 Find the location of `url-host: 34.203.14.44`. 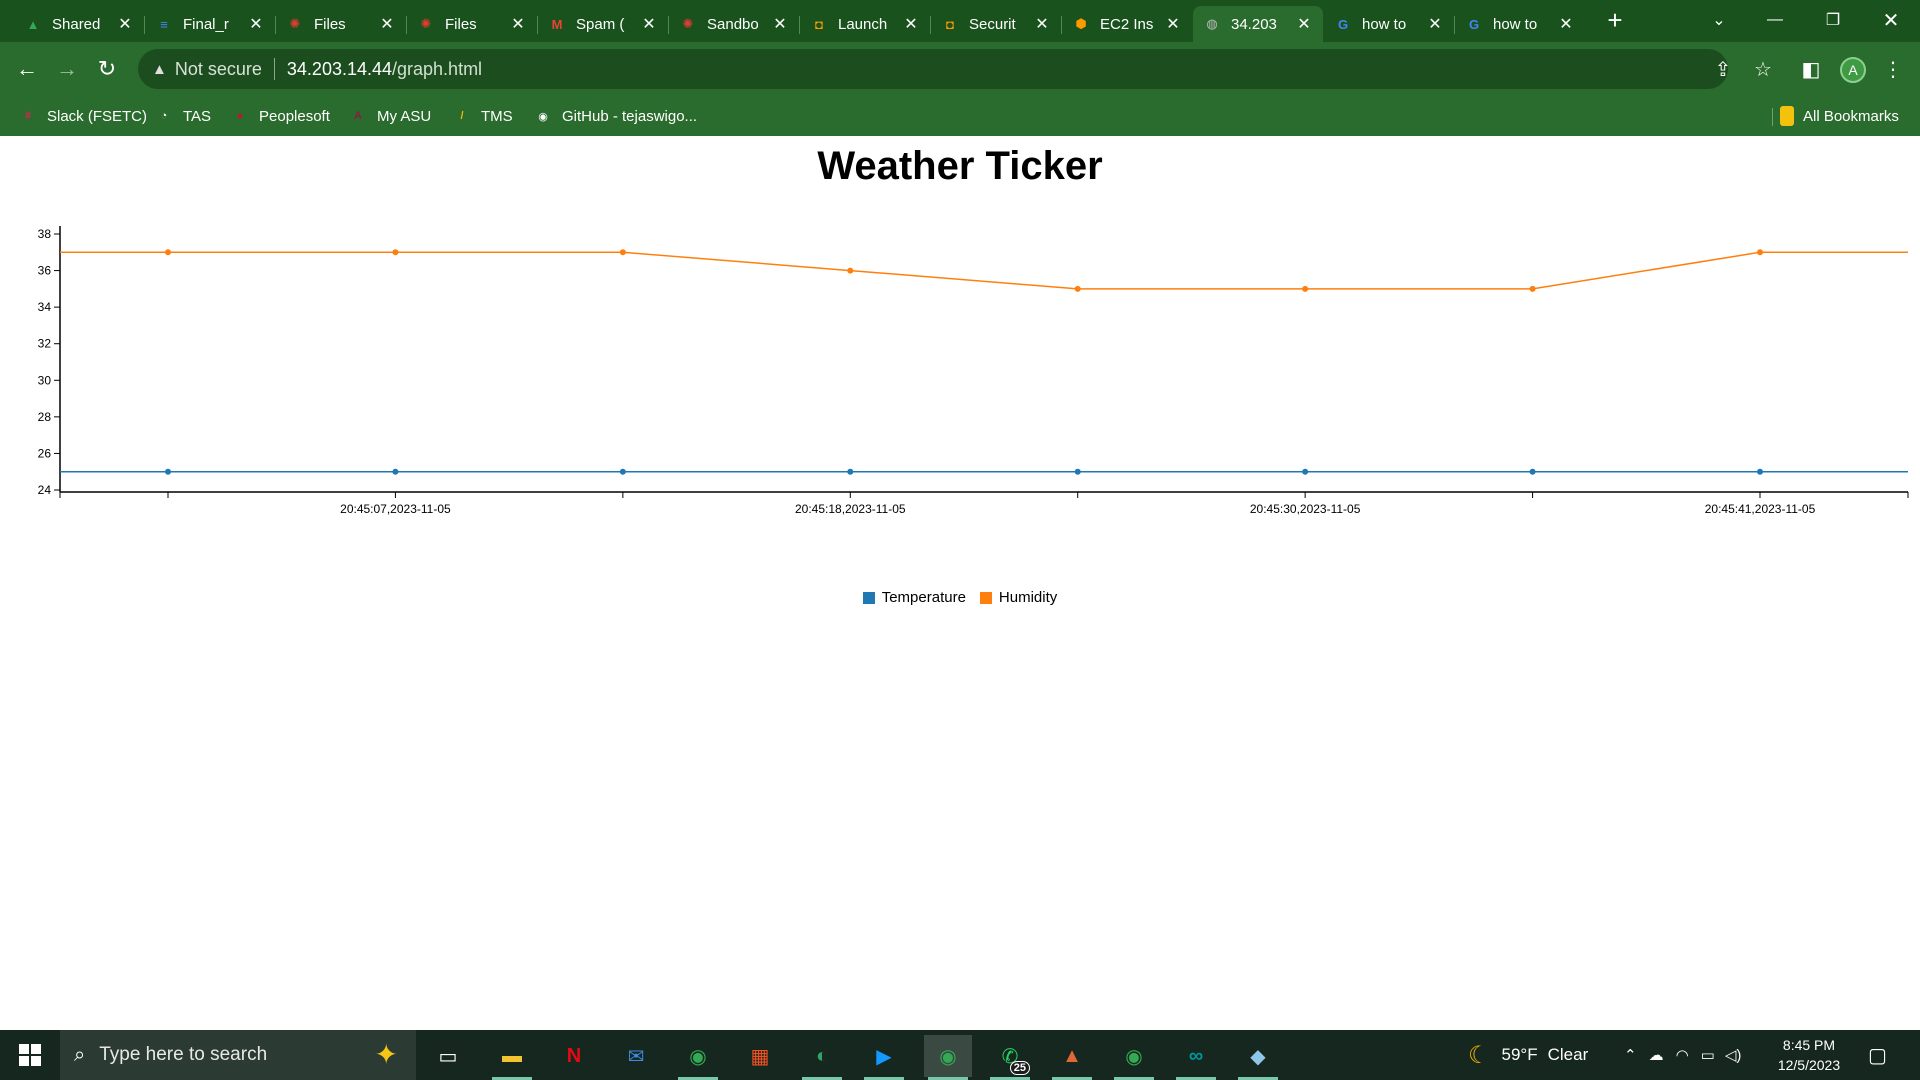

url-host: 34.203.14.44 is located at coordinates (339, 69).